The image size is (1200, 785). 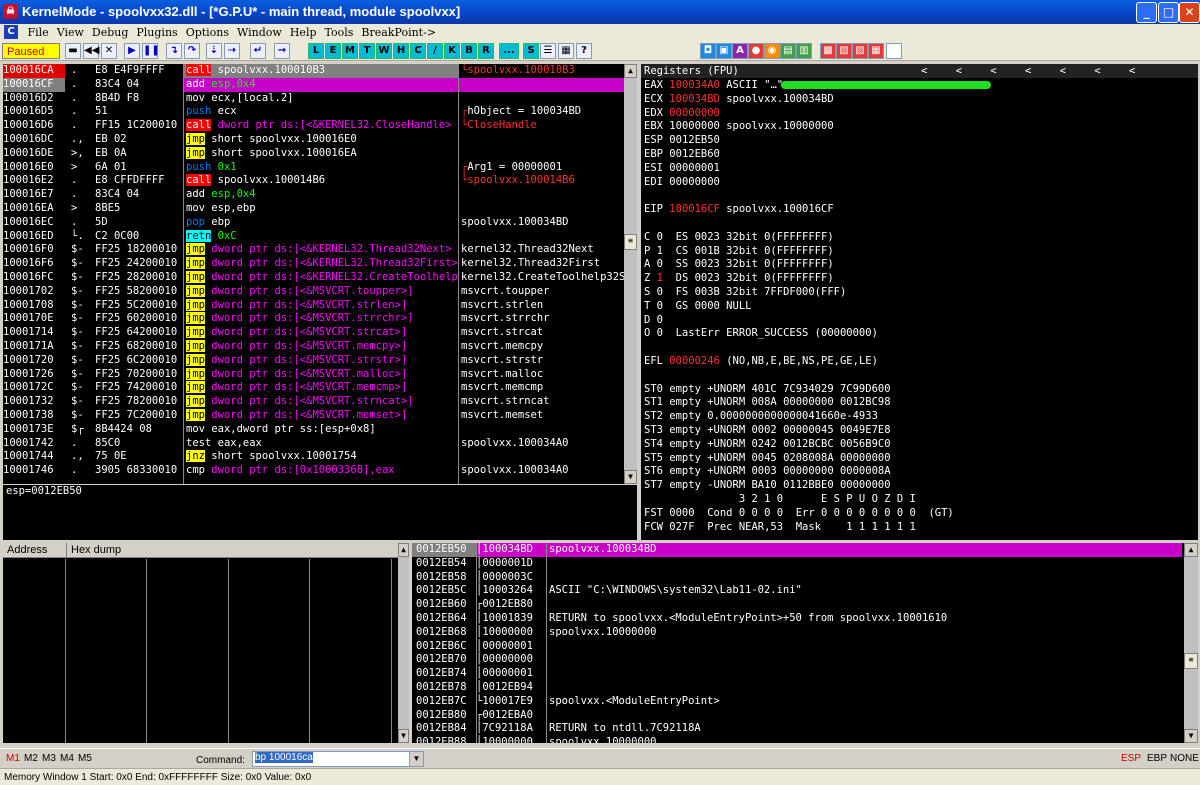 What do you see at coordinates (85, 758) in the screenshot?
I see `mark-button-5: M5` at bounding box center [85, 758].